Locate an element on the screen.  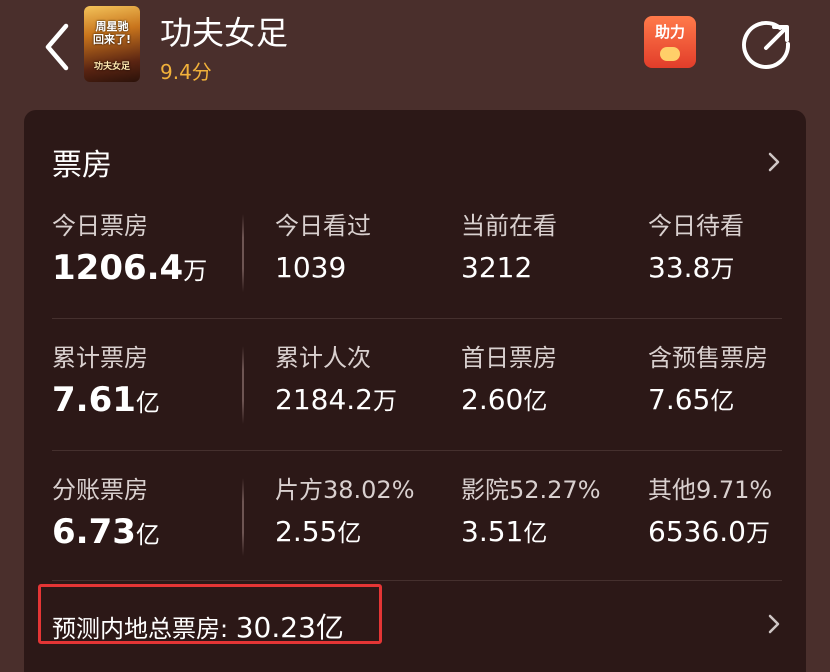
forecast-more-button is located at coordinates (774, 624).